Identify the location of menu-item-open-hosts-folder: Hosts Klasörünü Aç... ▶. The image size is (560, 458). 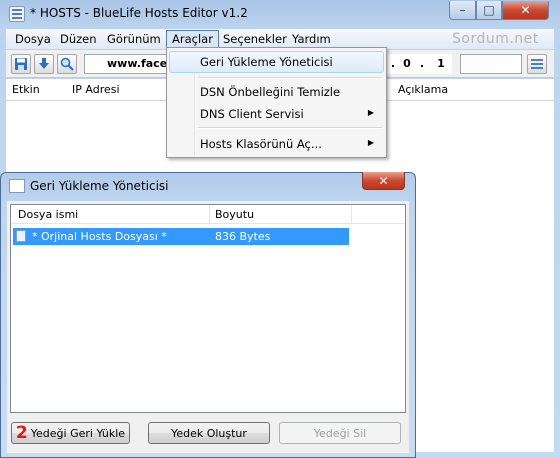
(276, 144).